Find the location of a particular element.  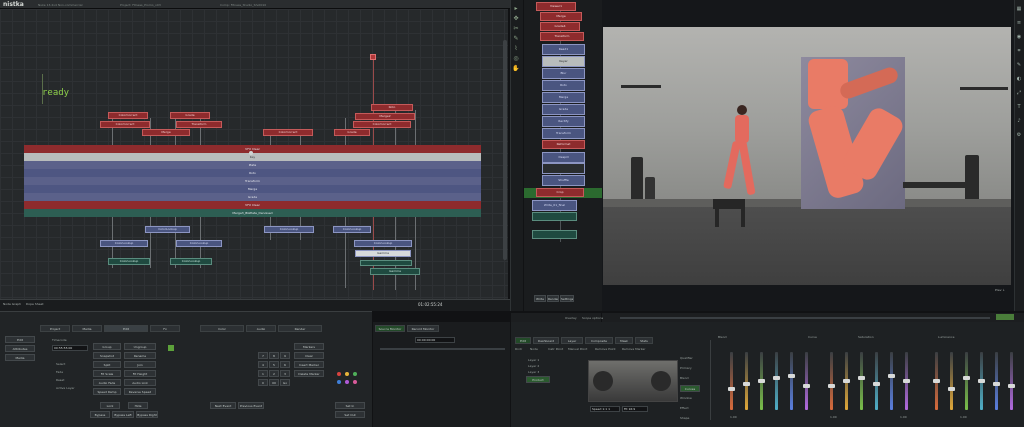

node-list-item: Roto is located at coordinates (563, 85).